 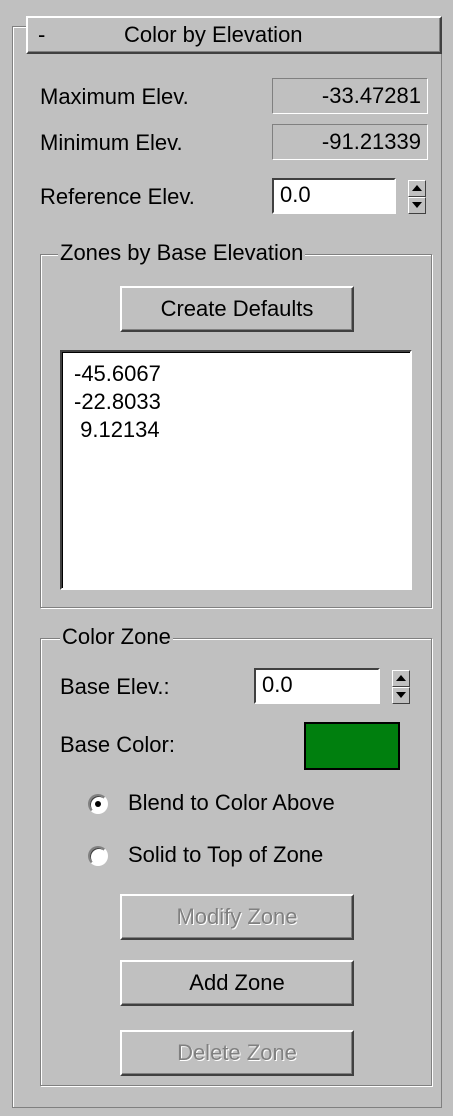 What do you see at coordinates (231, 803) in the screenshot?
I see `blend-radio-label: Blend to Color Above` at bounding box center [231, 803].